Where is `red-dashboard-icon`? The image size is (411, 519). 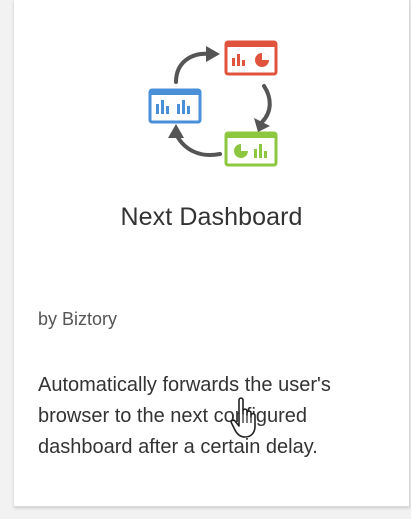
red-dashboard-icon is located at coordinates (251, 58).